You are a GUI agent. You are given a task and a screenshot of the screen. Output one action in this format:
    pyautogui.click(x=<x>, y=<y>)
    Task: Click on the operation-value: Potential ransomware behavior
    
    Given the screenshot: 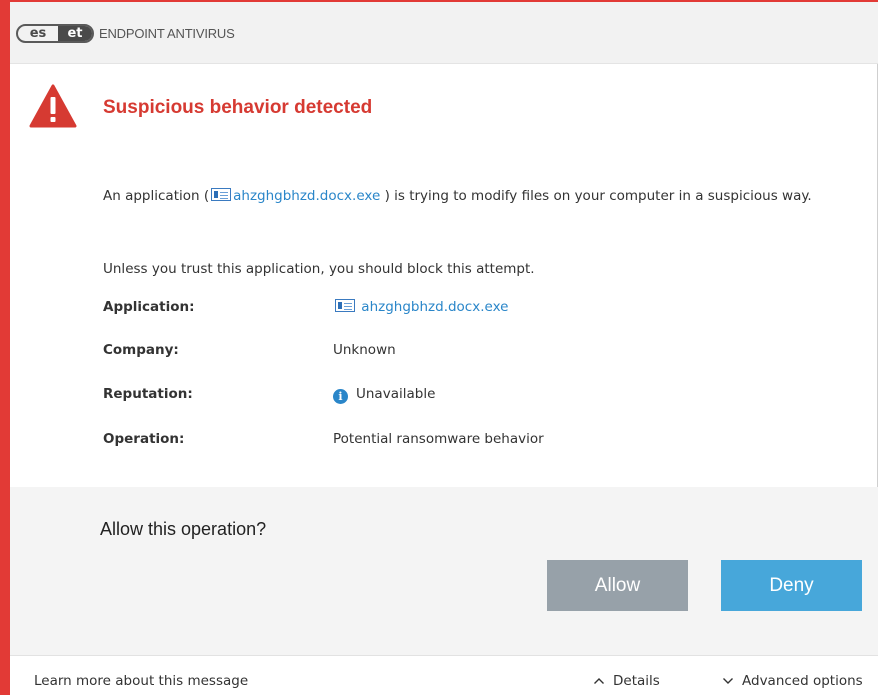 What is the action you would take?
    pyautogui.click(x=438, y=439)
    